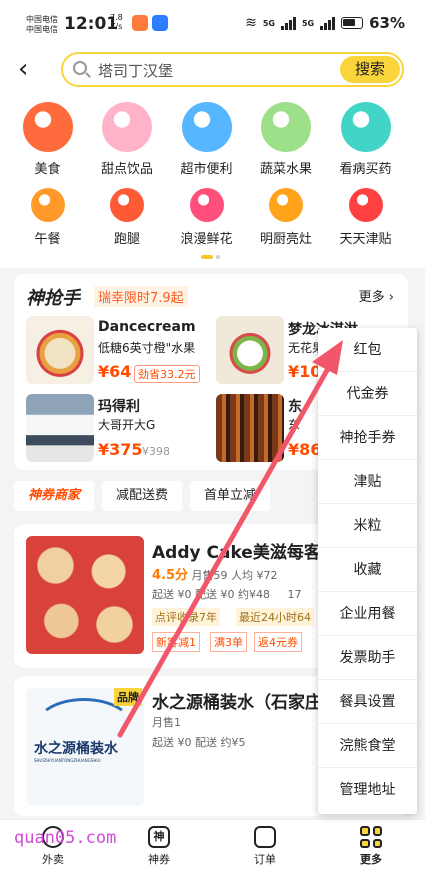  I want to click on deal-price: ¥86, so click(305, 449).